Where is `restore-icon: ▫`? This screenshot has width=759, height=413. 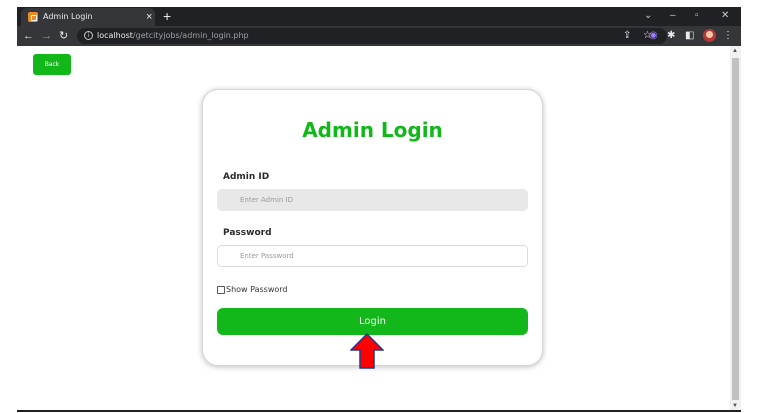
restore-icon: ▫ is located at coordinates (697, 16).